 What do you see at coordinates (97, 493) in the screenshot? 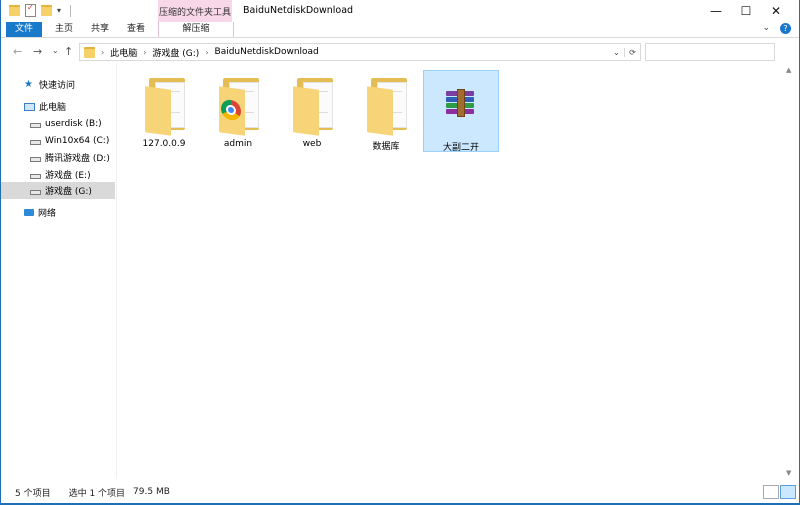
I see `selection-count: 选中 1 个项目` at bounding box center [97, 493].